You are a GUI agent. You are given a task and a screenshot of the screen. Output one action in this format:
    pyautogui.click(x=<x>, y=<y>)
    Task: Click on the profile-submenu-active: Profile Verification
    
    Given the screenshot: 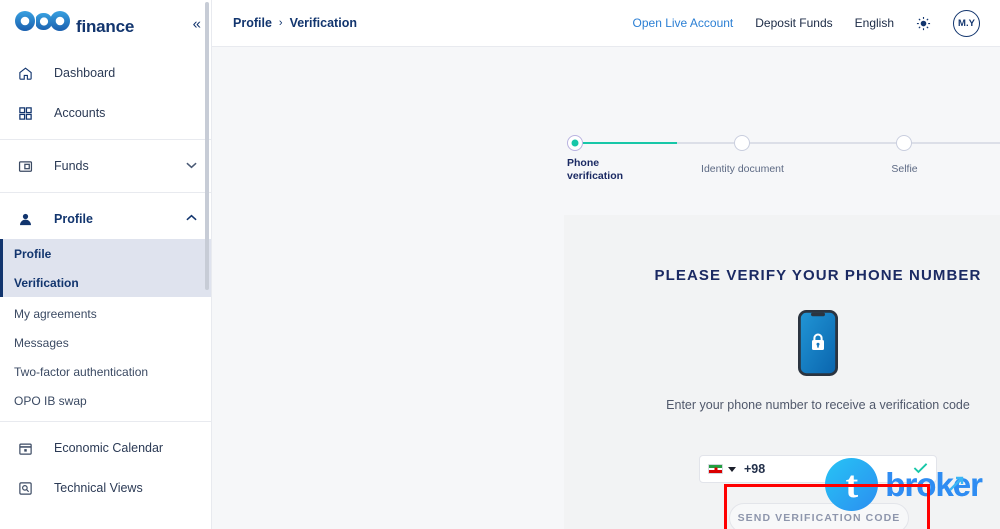 What is the action you would take?
    pyautogui.click(x=105, y=268)
    